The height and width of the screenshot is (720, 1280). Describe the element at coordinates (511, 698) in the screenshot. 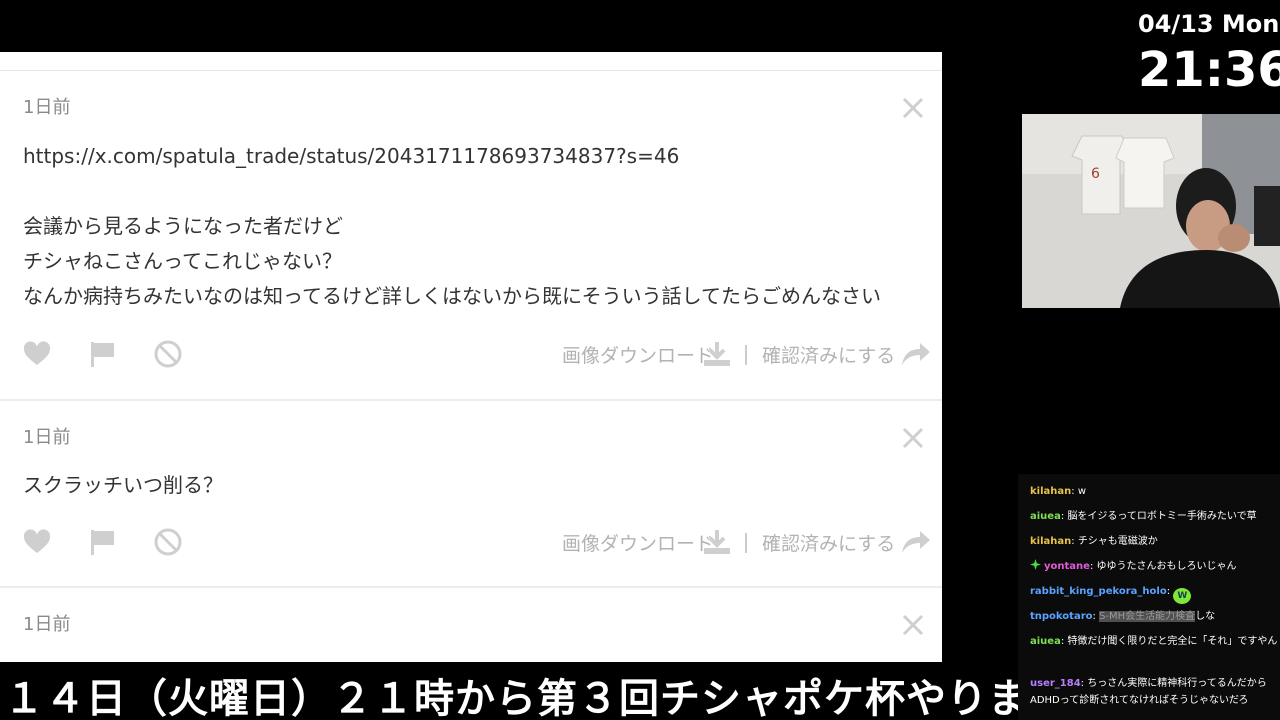

I see `ticker-text: １４日（火曜日）２１時から第３回チシャポケ杯やります` at that location.